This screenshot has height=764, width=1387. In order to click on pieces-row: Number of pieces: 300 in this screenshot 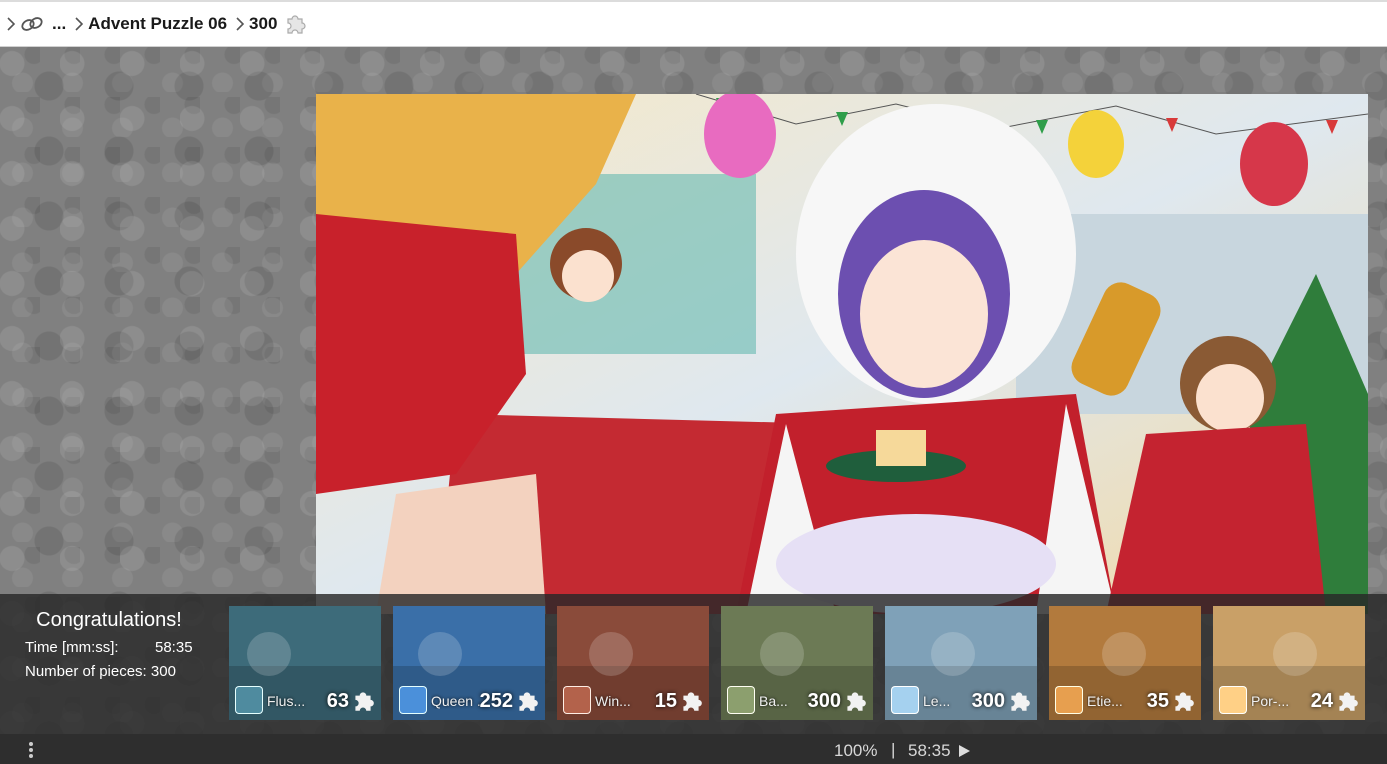, I will do `click(100, 671)`.